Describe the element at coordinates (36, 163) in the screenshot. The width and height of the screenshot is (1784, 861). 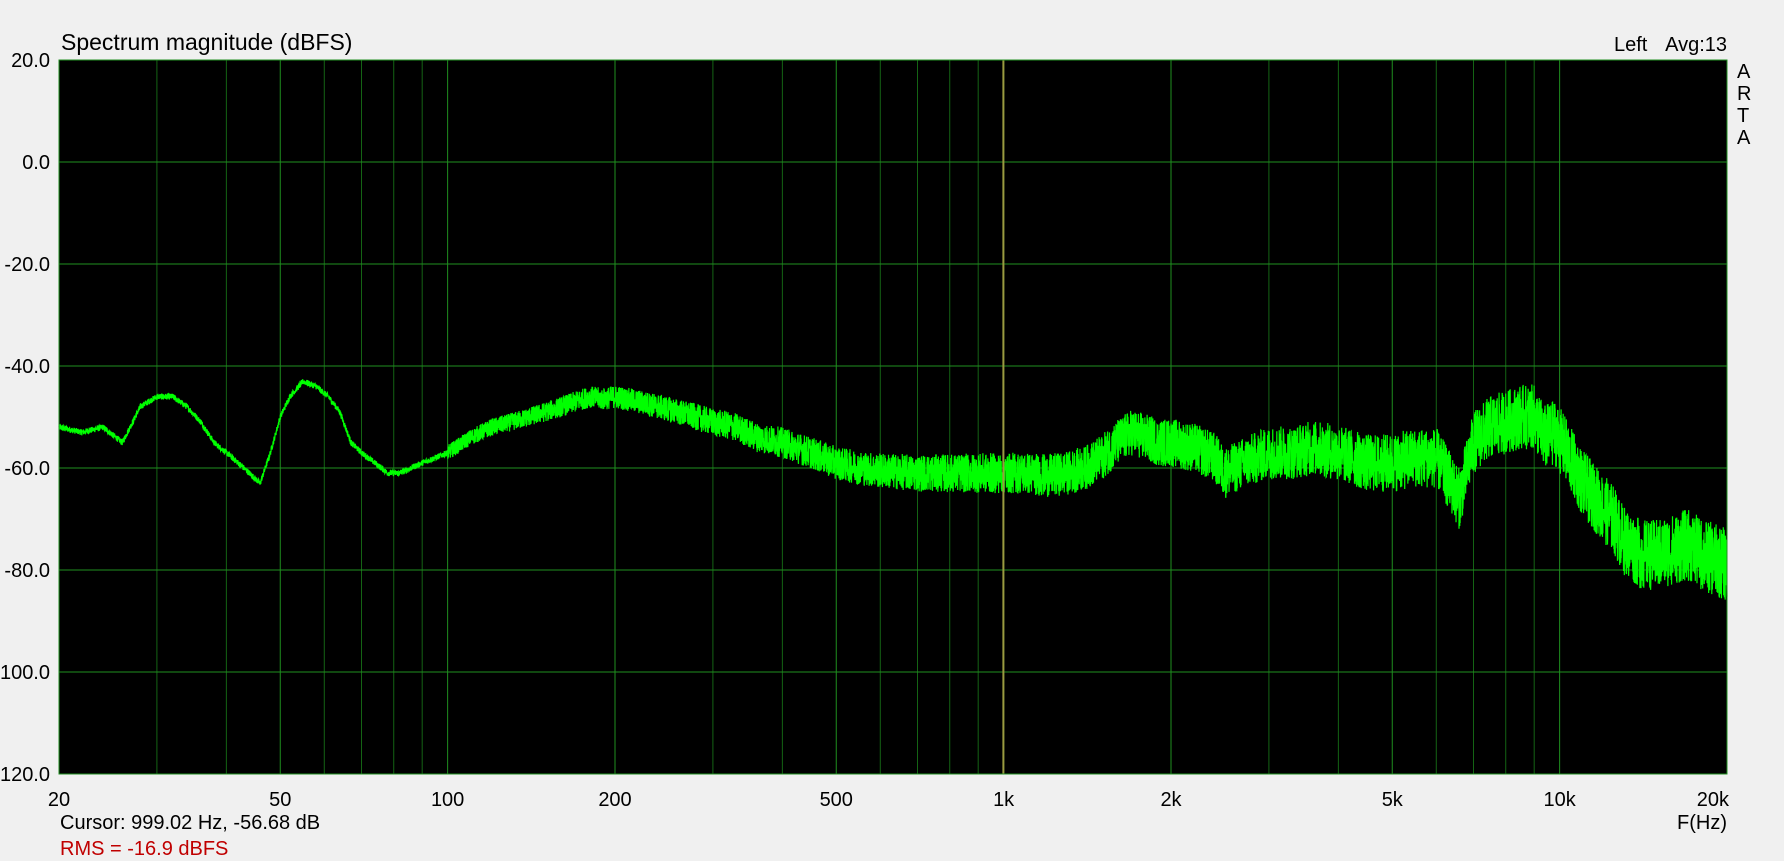
I see `y-tick-label: 0.0` at that location.